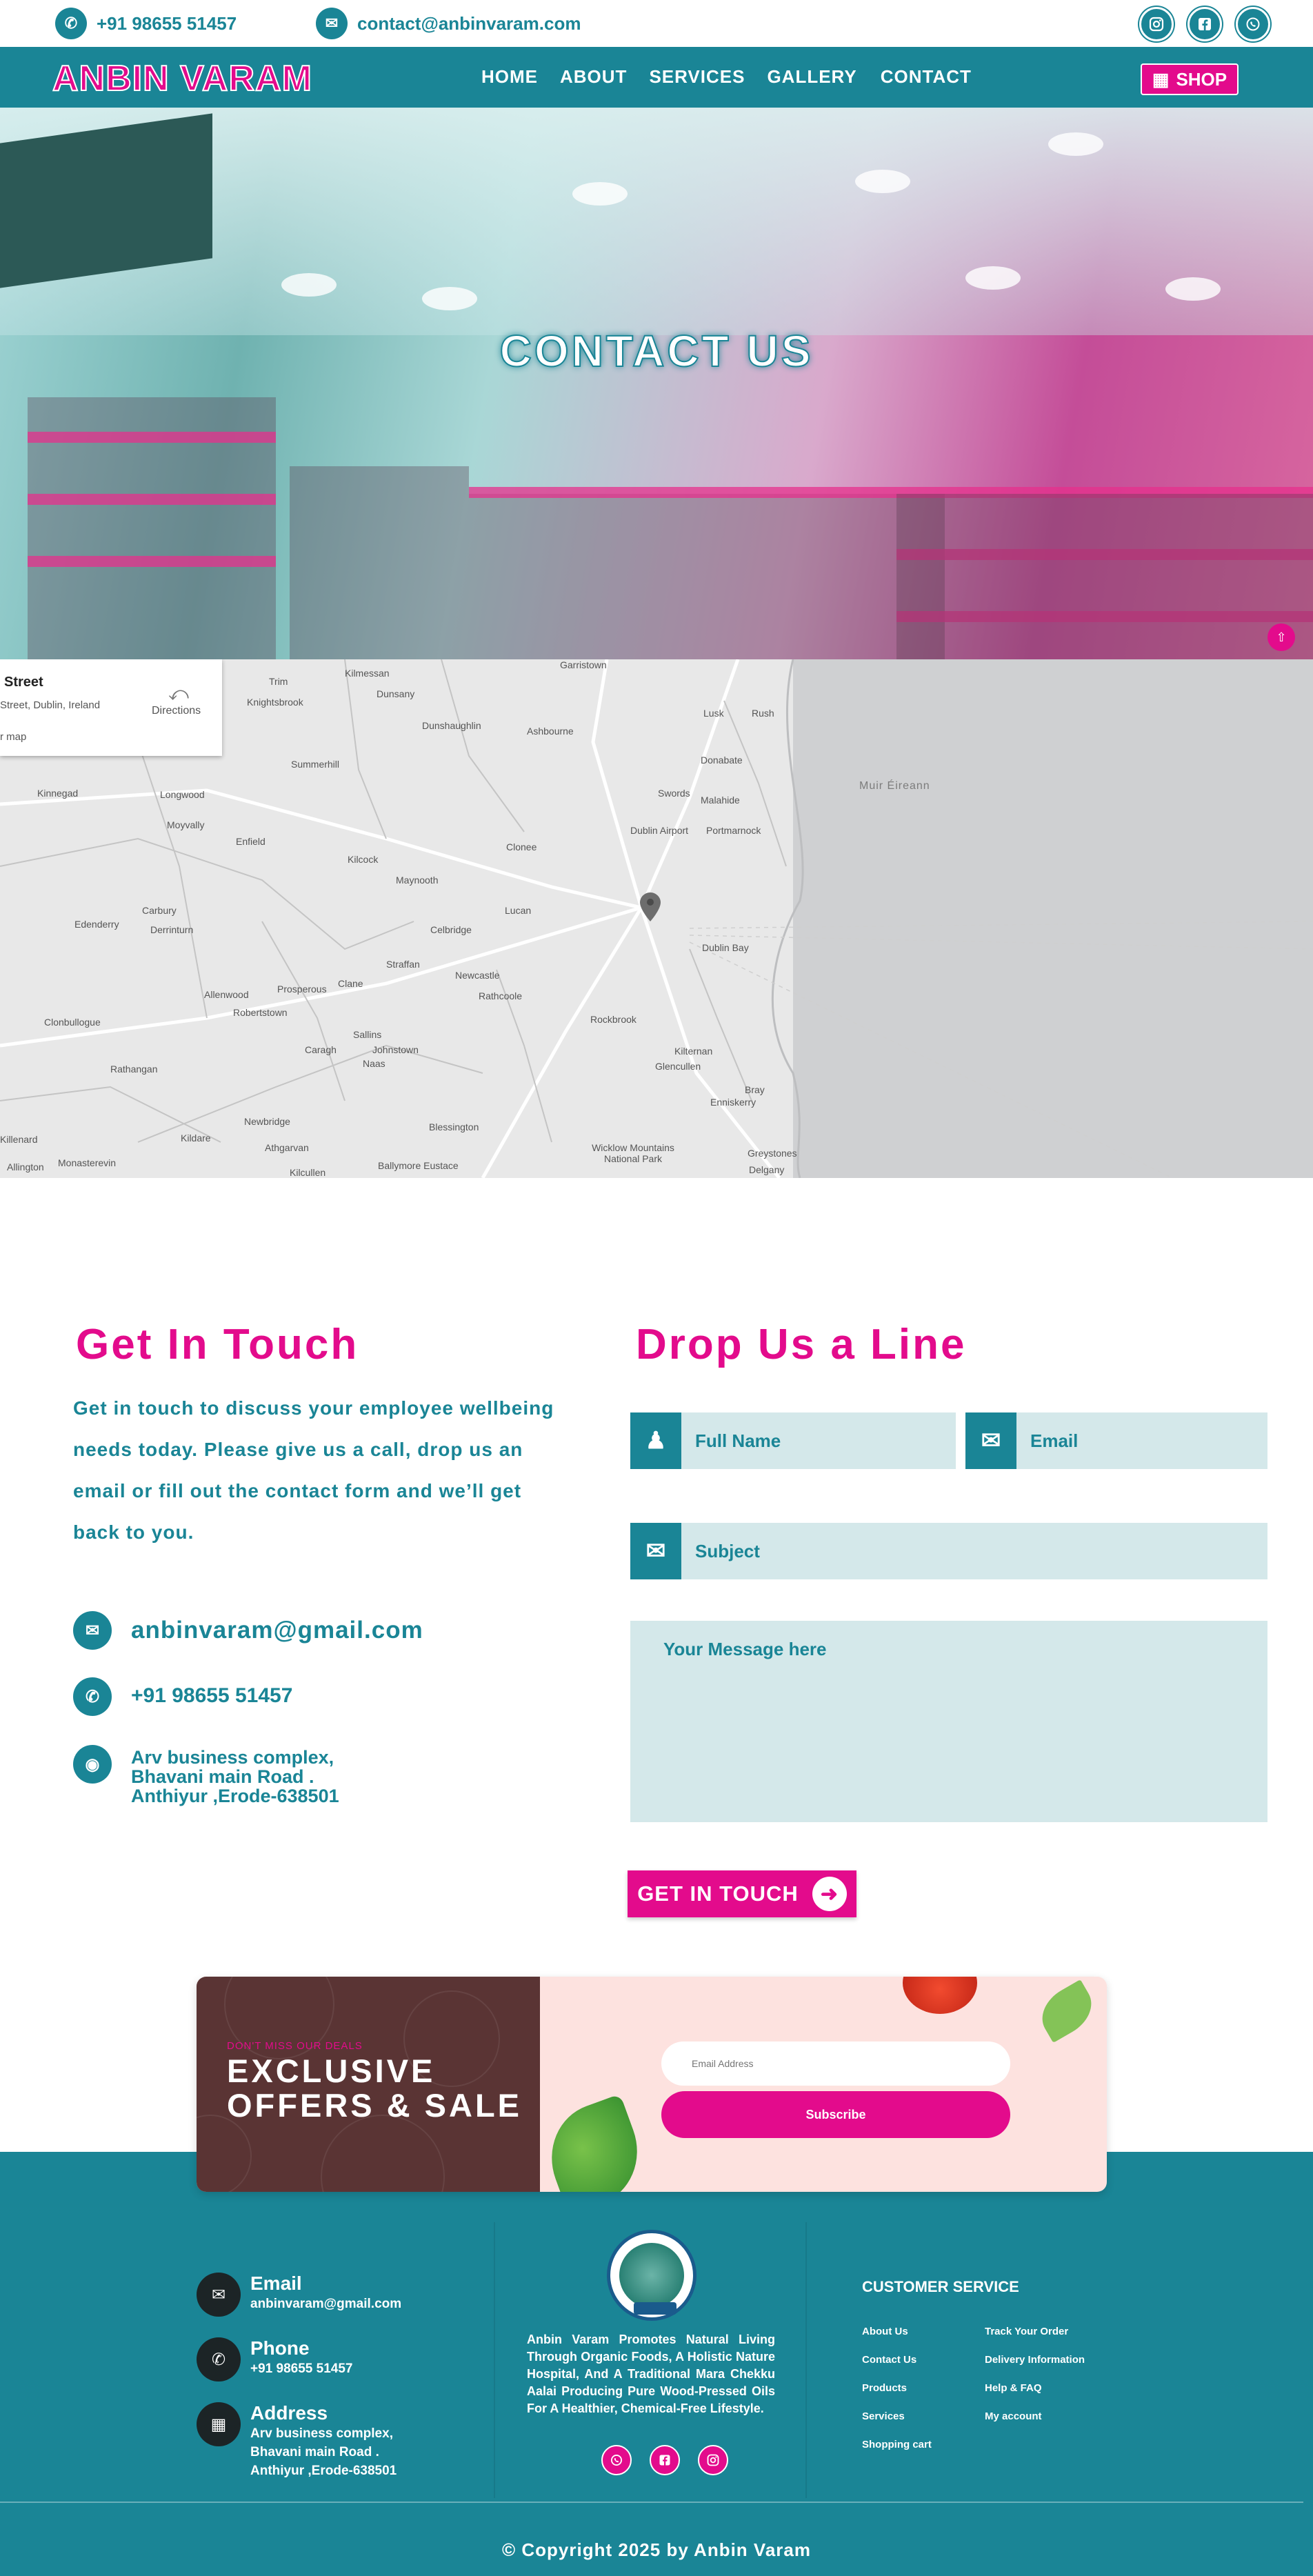  I want to click on copyright-text: © Copyright 2025 by Anbin Varam, so click(656, 2549).